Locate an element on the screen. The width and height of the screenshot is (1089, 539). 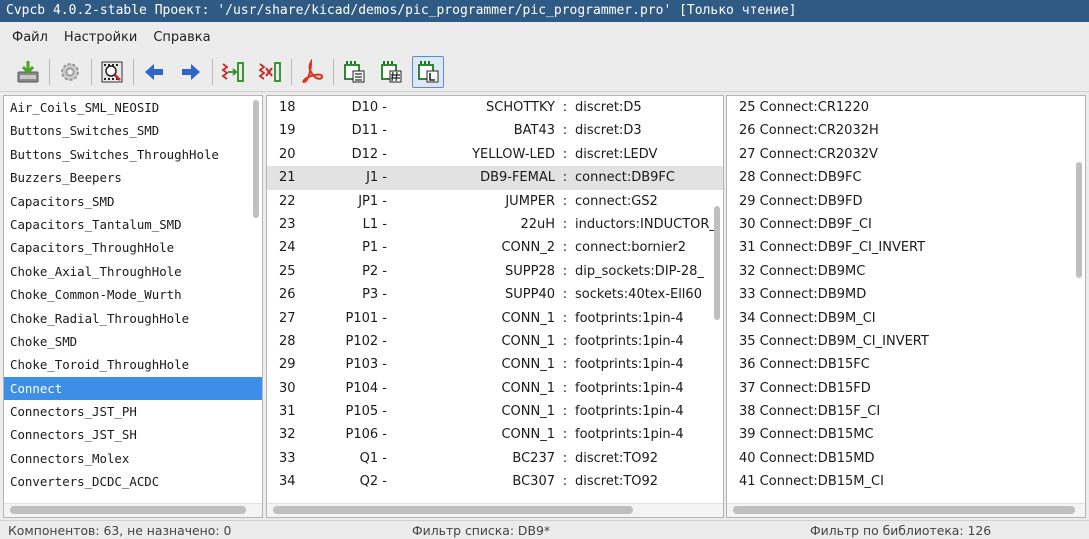
library-list-horizontal-scrollbar is located at coordinates (128, 510).